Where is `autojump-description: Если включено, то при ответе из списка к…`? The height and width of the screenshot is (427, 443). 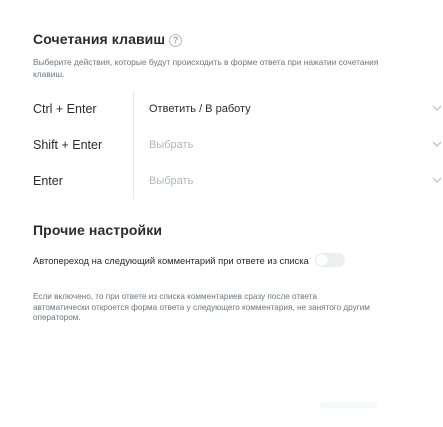 autojump-description: Если включено, то при ответе из списка к… is located at coordinates (201, 307).